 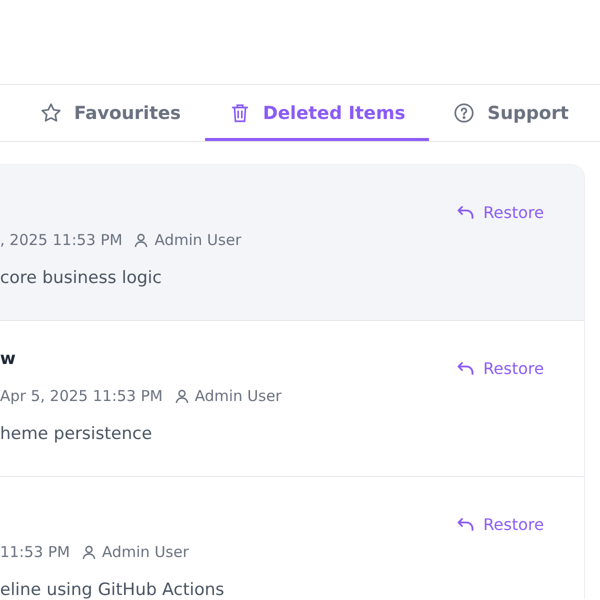 I want to click on tab: Support, so click(x=511, y=113).